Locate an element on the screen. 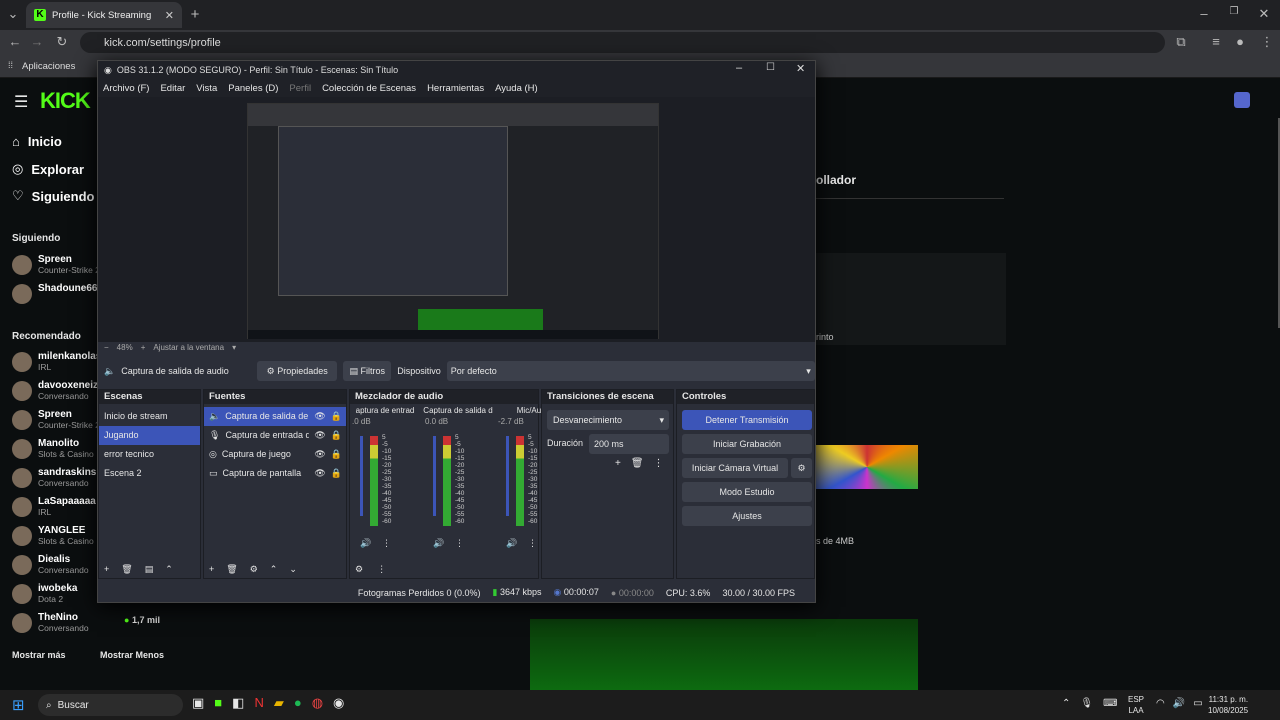  store-icon: ◧ is located at coordinates (238, 703).